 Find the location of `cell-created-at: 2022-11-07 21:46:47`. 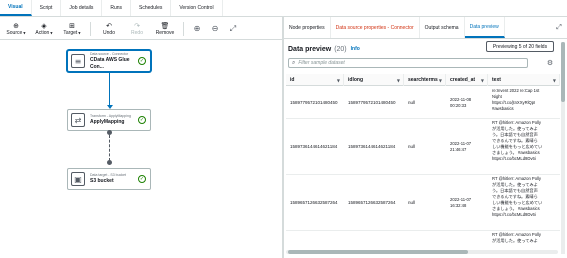

cell-created-at: 2022-11-07 21:46:47 is located at coordinates (461, 146).